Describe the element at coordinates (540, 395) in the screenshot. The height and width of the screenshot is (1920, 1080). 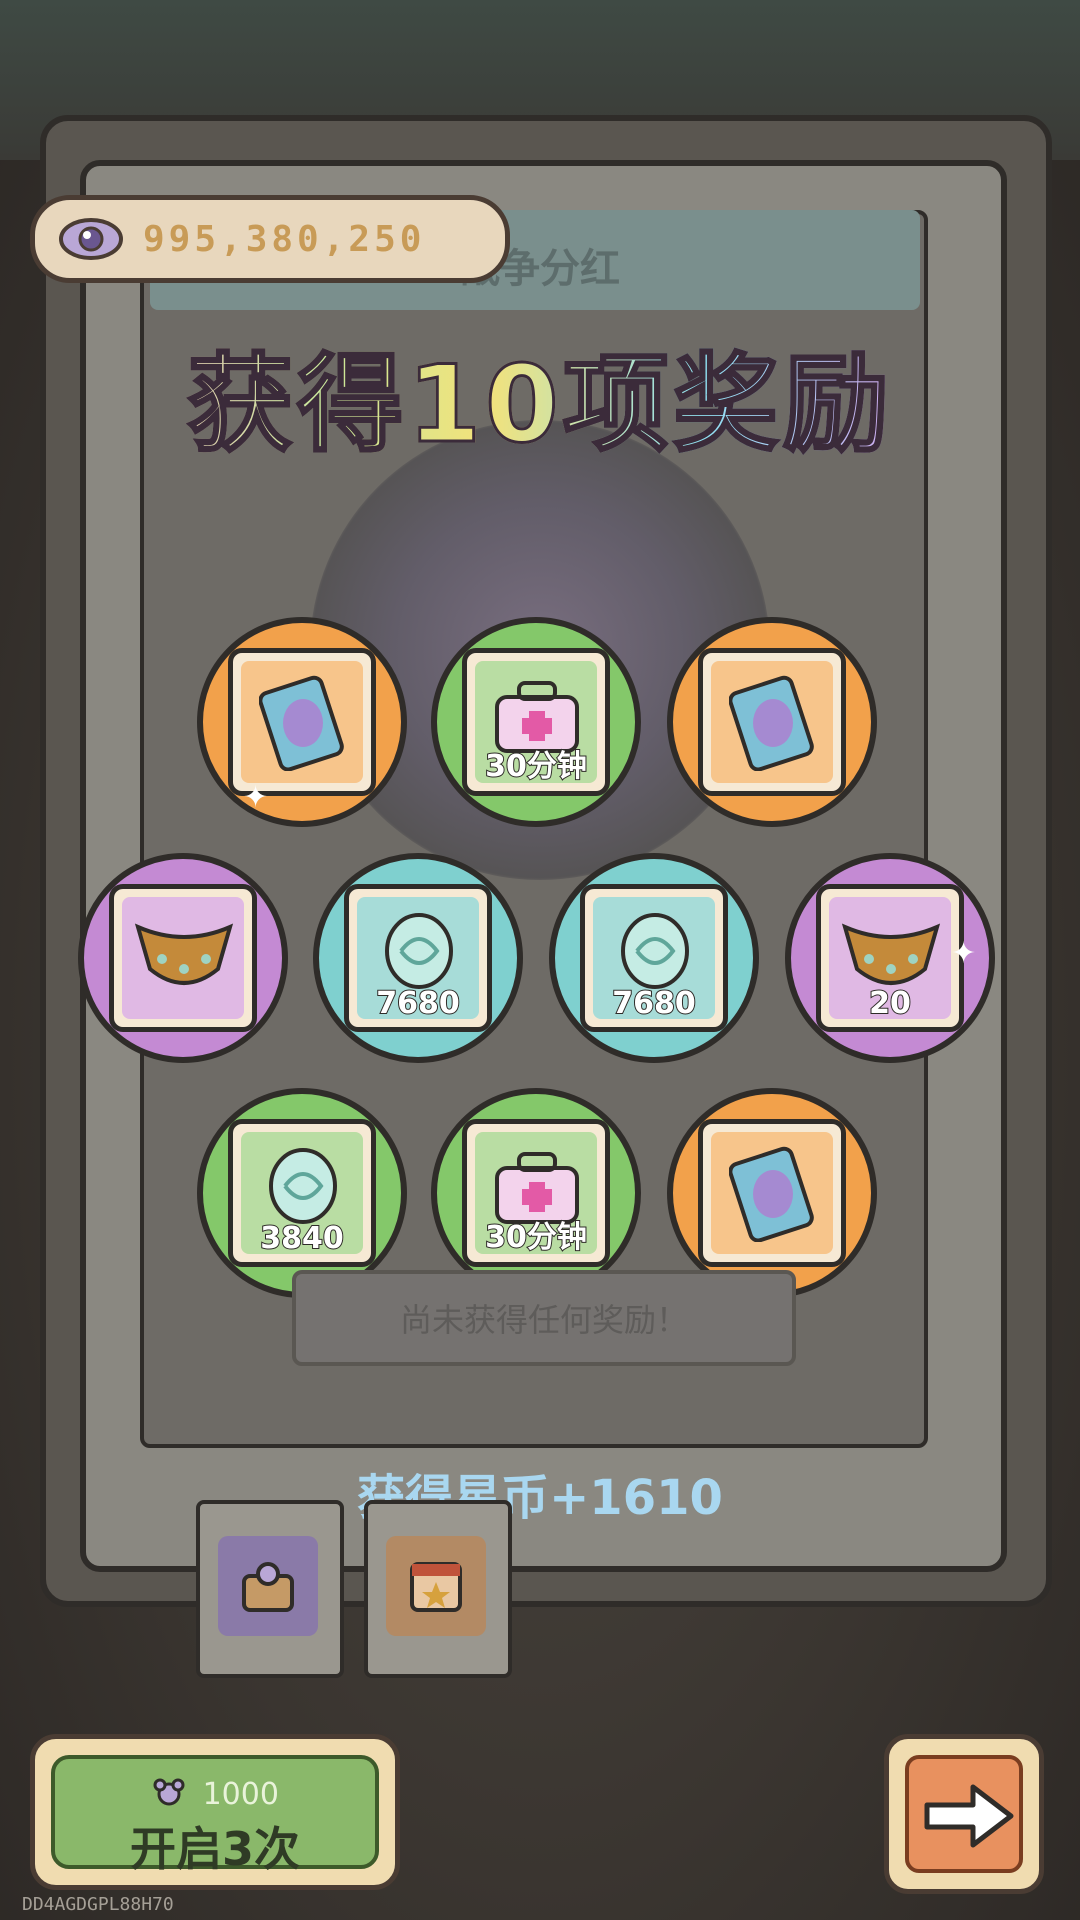
I see `reward-headline: 获得10项奖励` at that location.